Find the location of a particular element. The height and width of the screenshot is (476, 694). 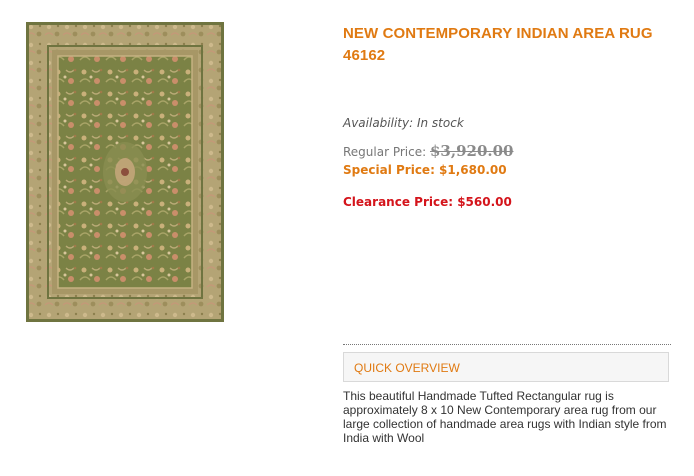

section-divider is located at coordinates (507, 344).